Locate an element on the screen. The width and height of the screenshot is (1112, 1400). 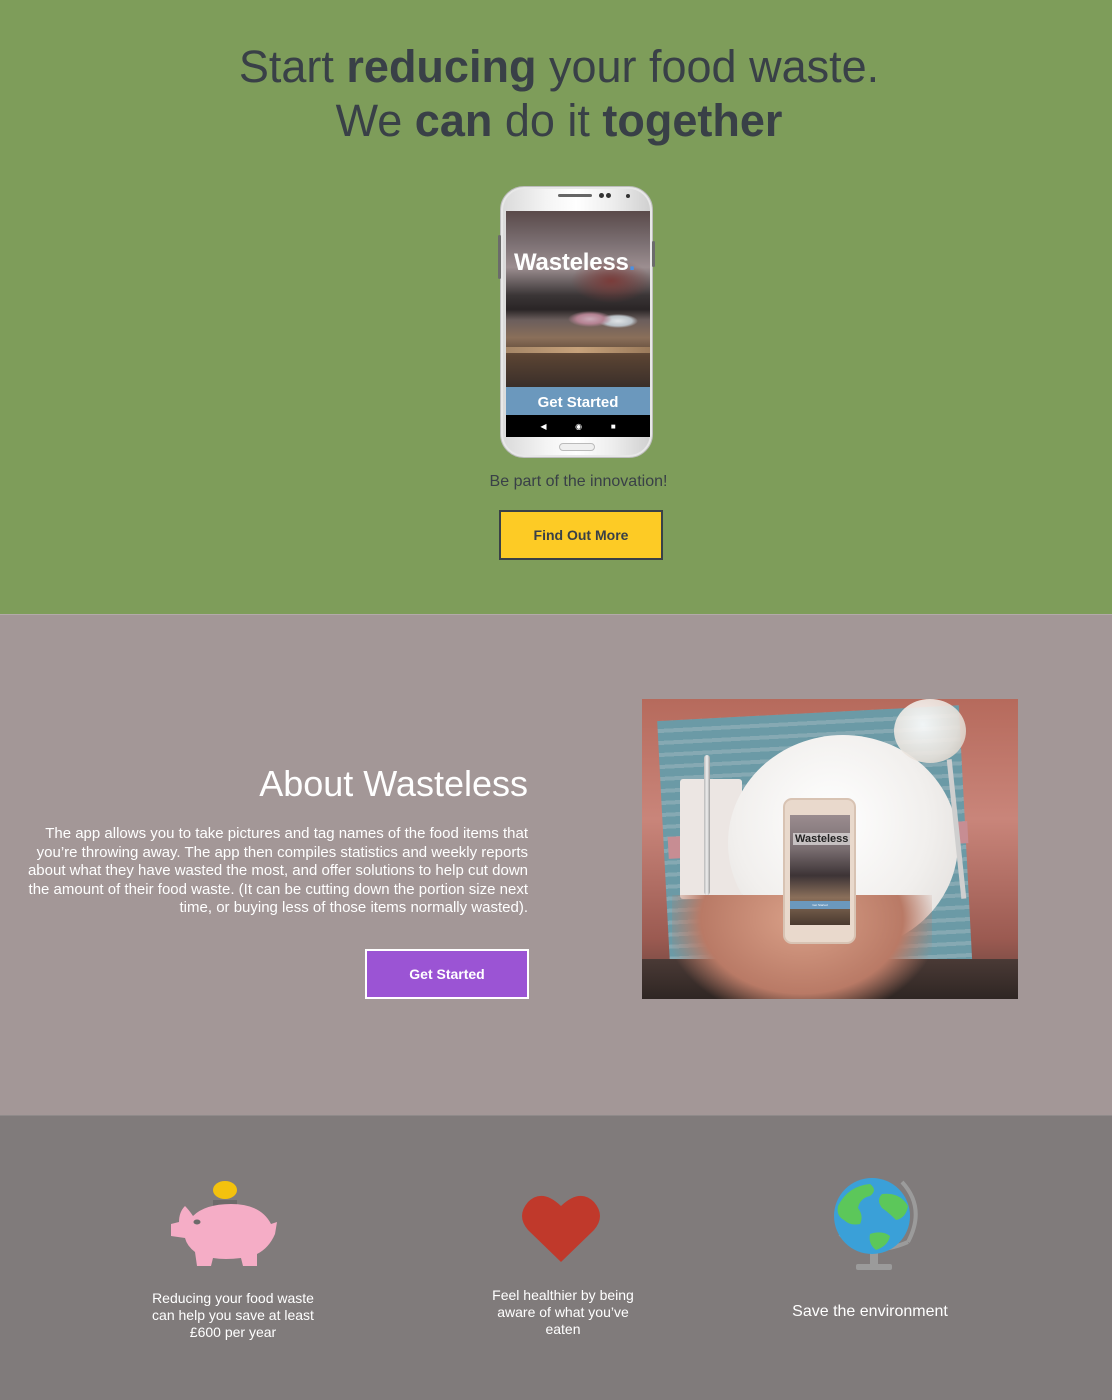
phone-home-button is located at coordinates (577, 447).